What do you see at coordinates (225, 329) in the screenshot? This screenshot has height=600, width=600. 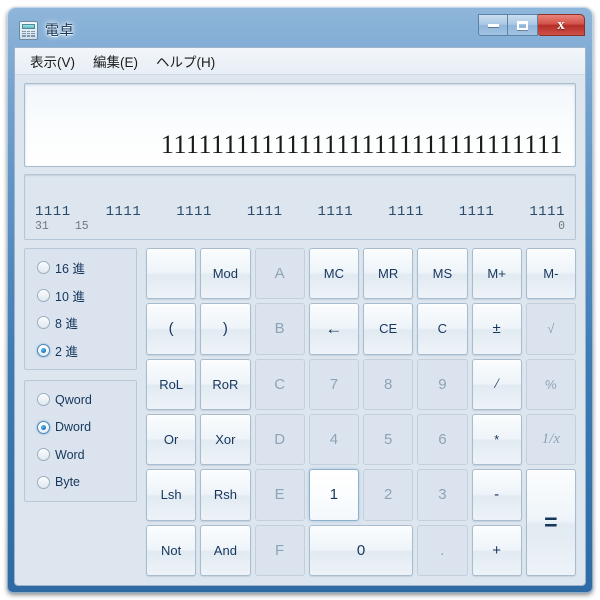 I see `right-paren-button: )` at bounding box center [225, 329].